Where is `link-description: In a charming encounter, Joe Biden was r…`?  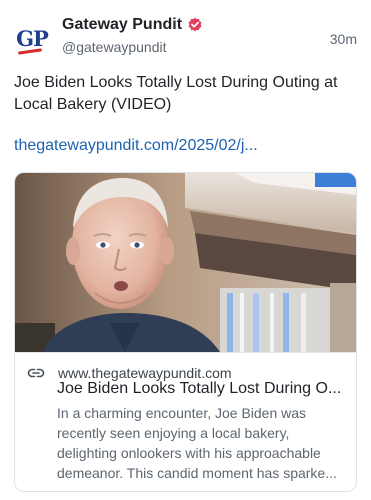 link-description: In a charming encounter, Joe Biden was r… is located at coordinates (197, 443).